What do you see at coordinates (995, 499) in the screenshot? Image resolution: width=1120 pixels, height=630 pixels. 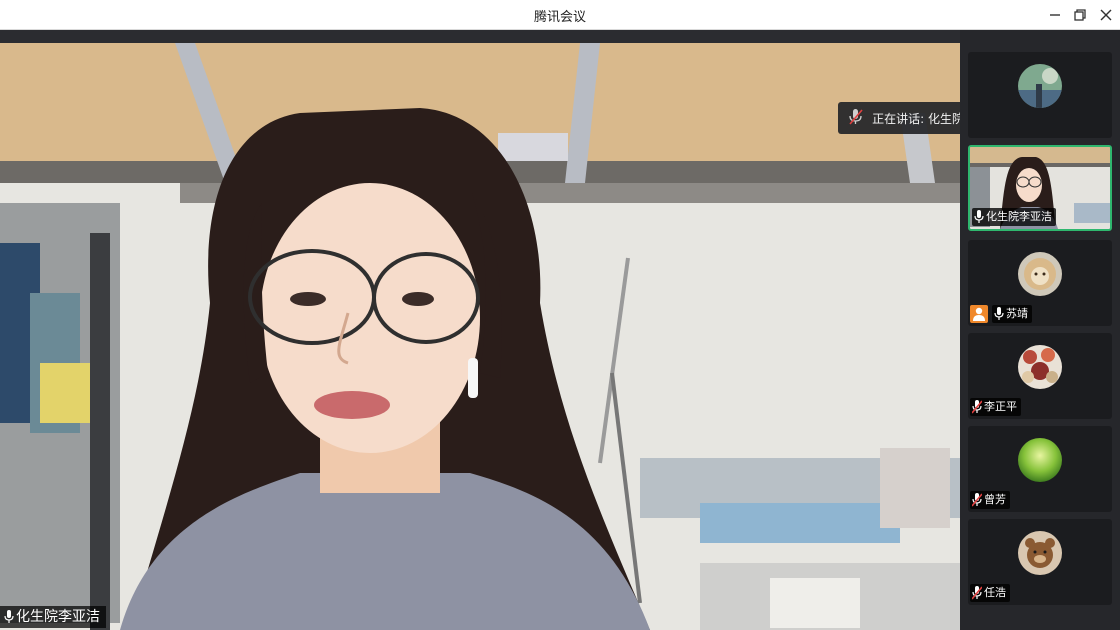 I see `participant-name: 曾芳` at bounding box center [995, 499].